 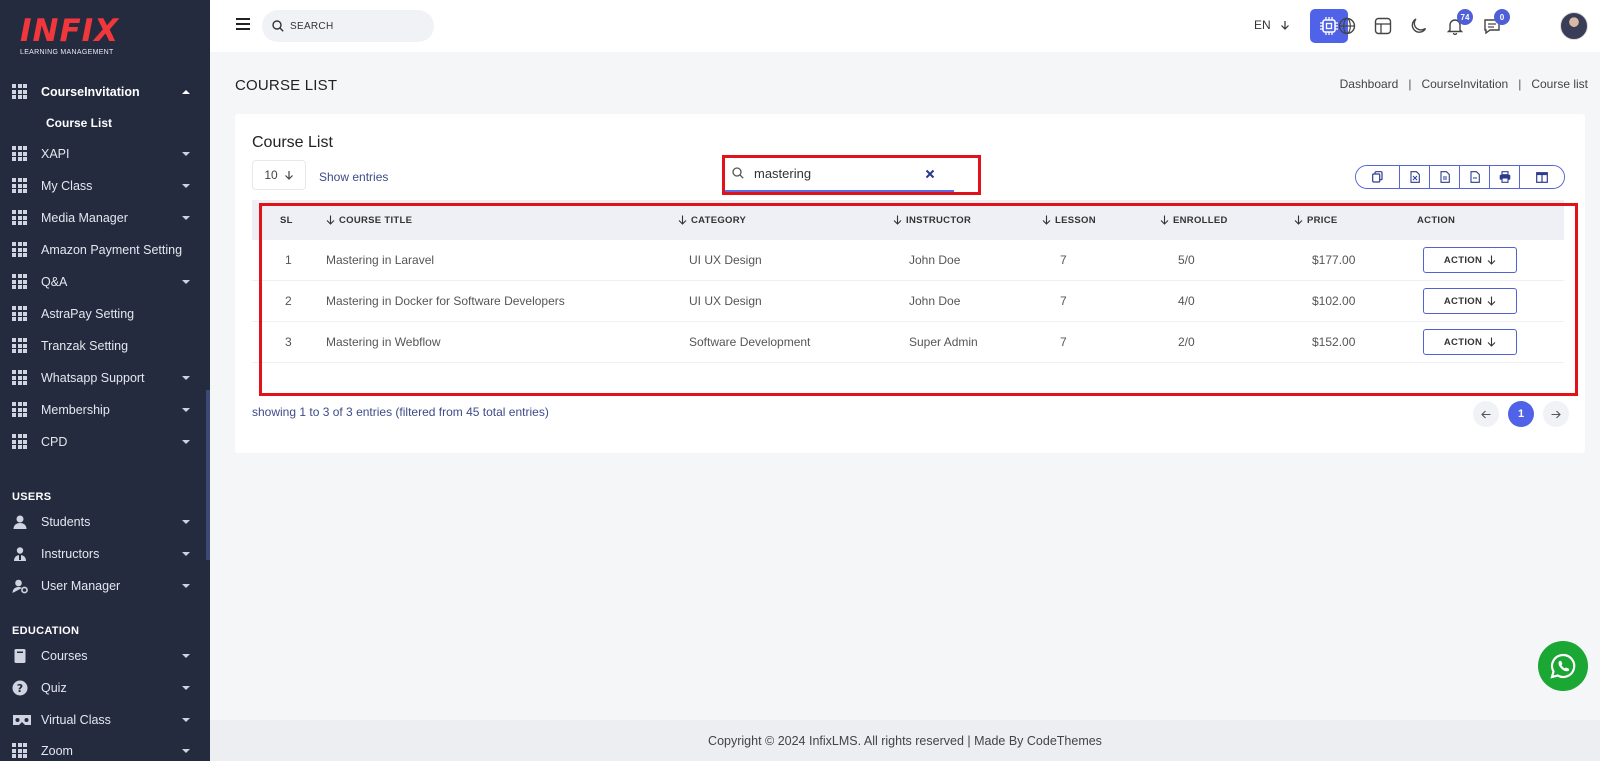 I want to click on search-icon, so click(x=738, y=173).